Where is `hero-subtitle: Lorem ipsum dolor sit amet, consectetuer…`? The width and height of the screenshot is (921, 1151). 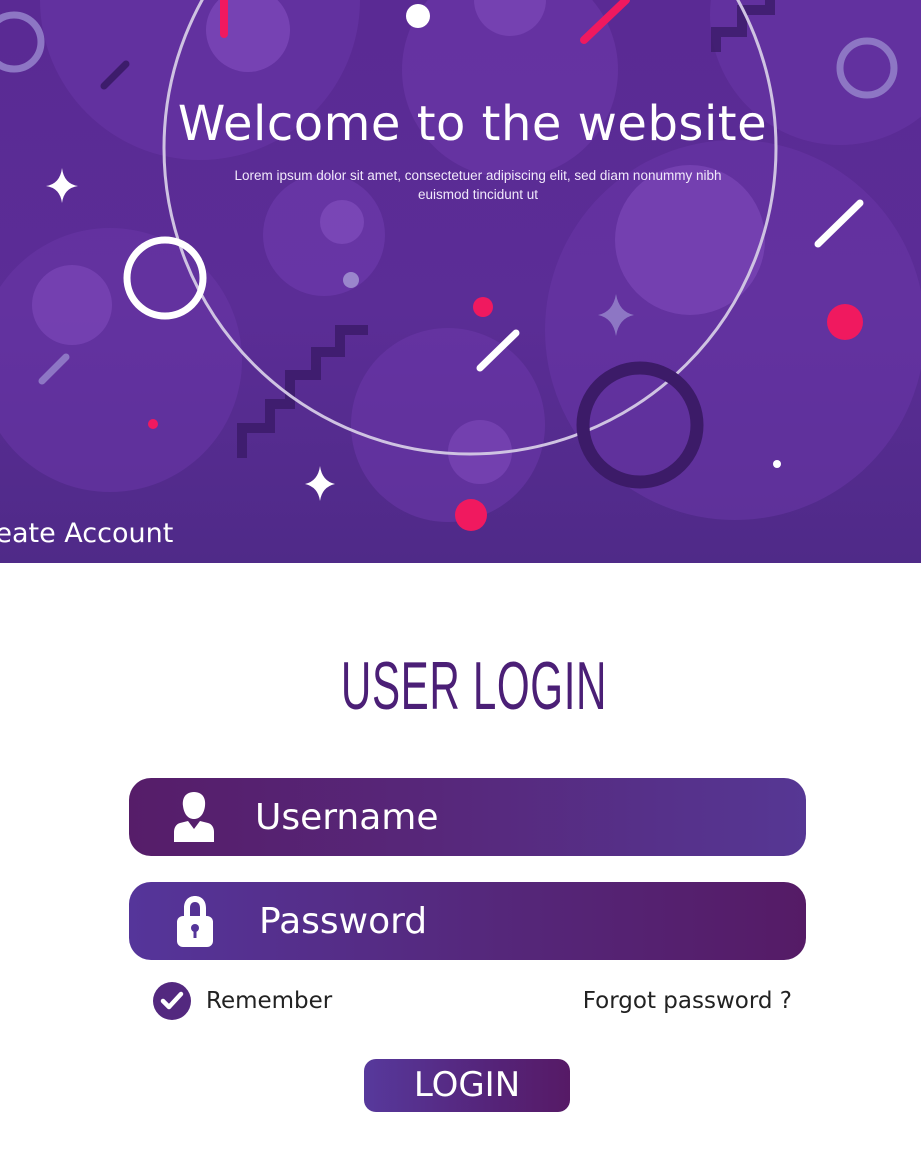 hero-subtitle: Lorem ipsum dolor sit amet, consectetuer… is located at coordinates (478, 185).